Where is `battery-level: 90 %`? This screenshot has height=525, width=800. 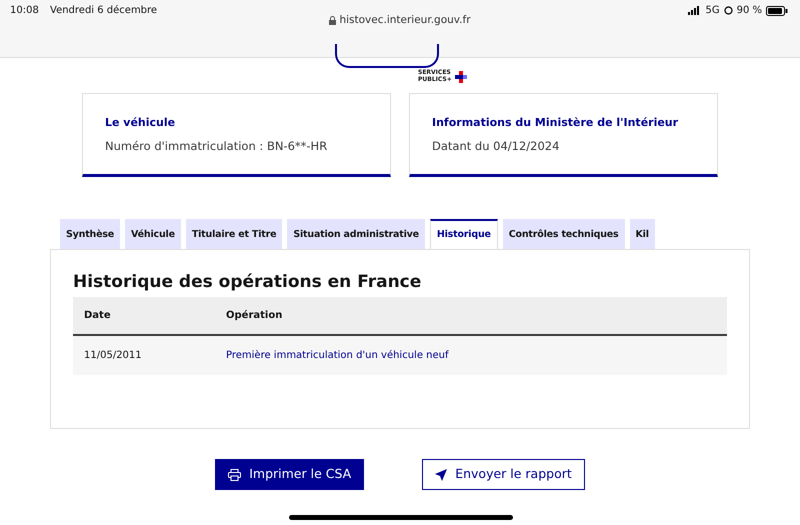
battery-level: 90 % is located at coordinates (749, 11).